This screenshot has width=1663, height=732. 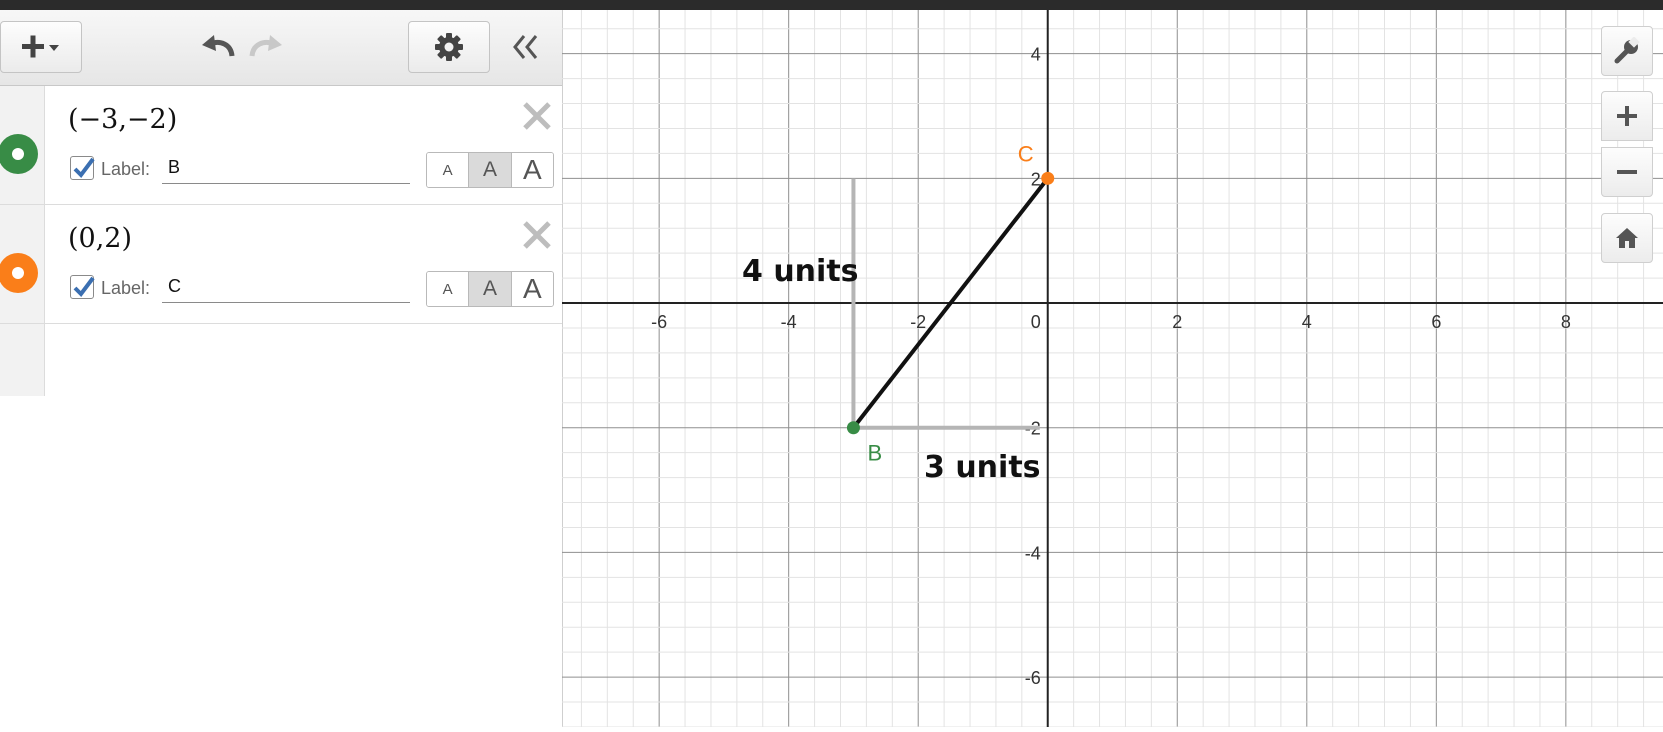 I want to click on x-tick-label: 2, so click(x=1177, y=322).